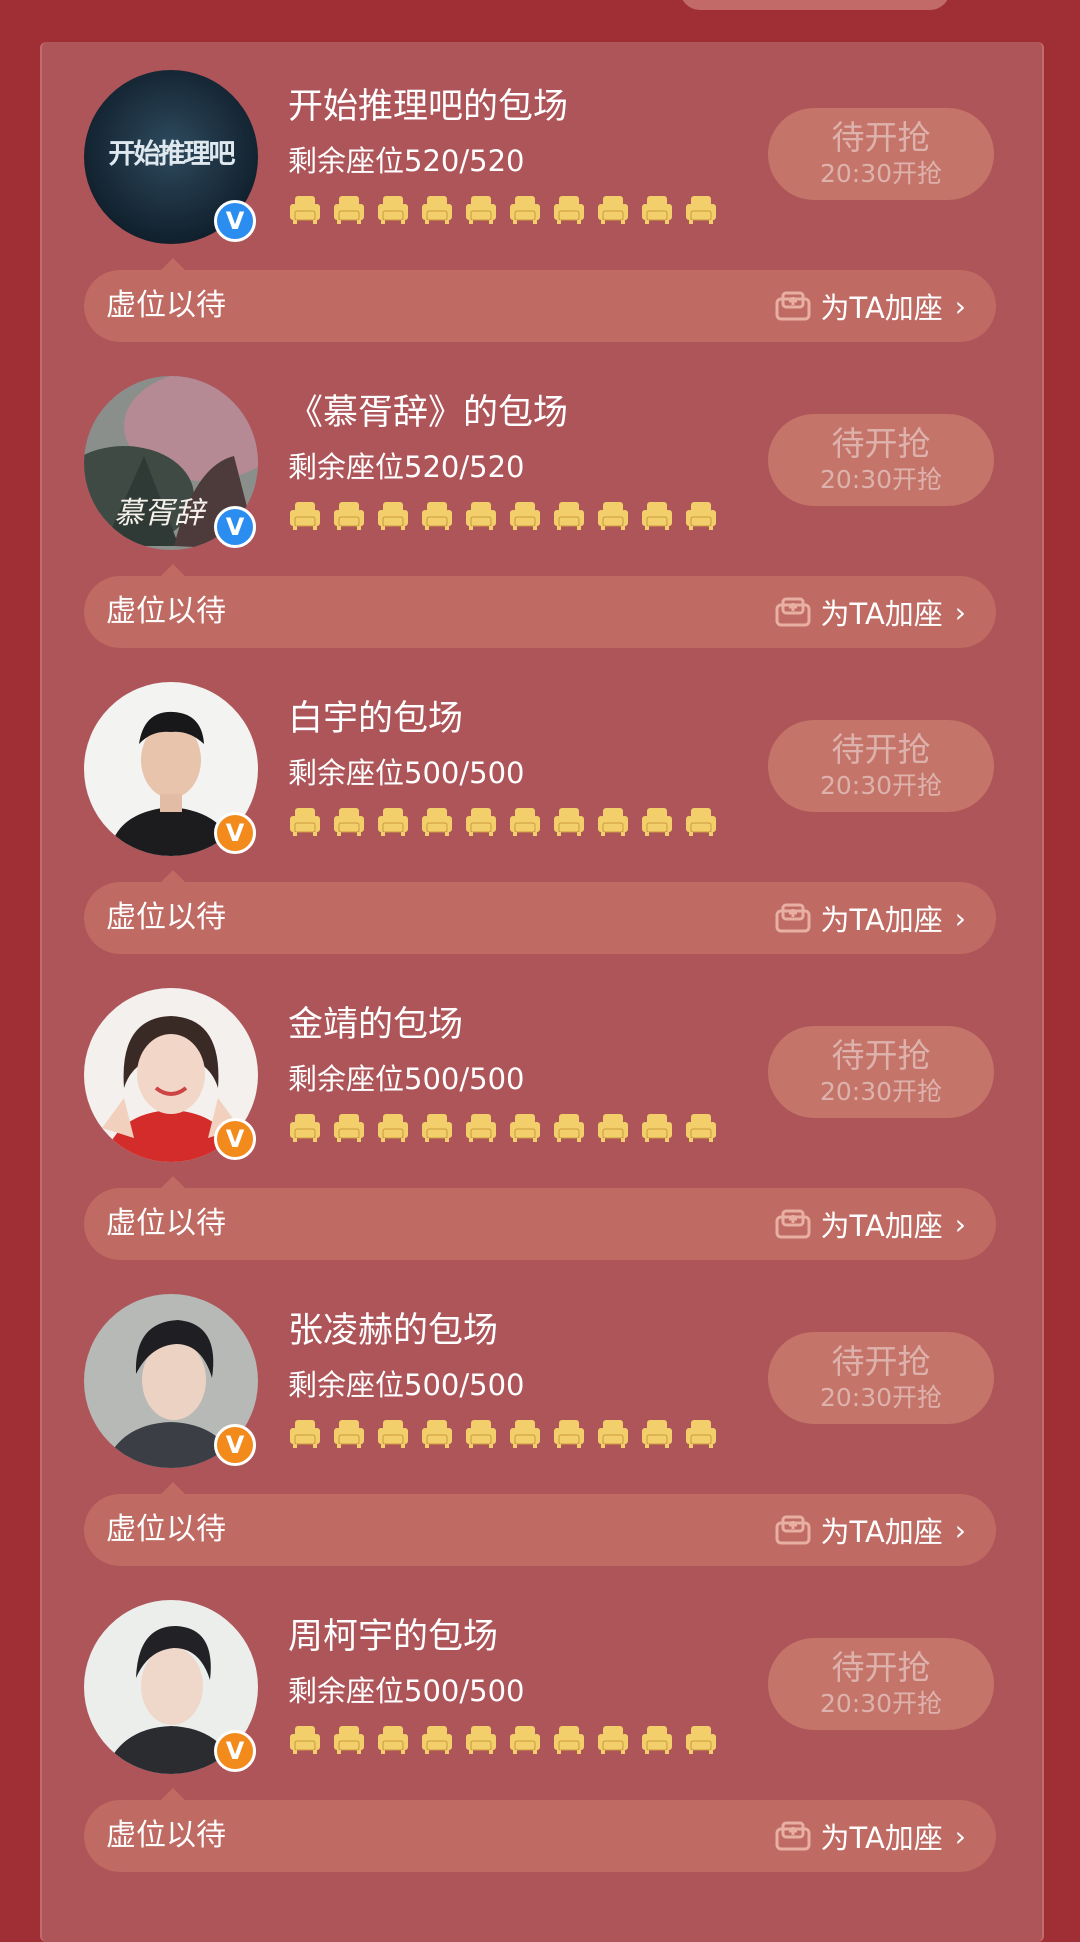  Describe the element at coordinates (815, 5) in the screenshot. I see `top-tab-edge` at that location.